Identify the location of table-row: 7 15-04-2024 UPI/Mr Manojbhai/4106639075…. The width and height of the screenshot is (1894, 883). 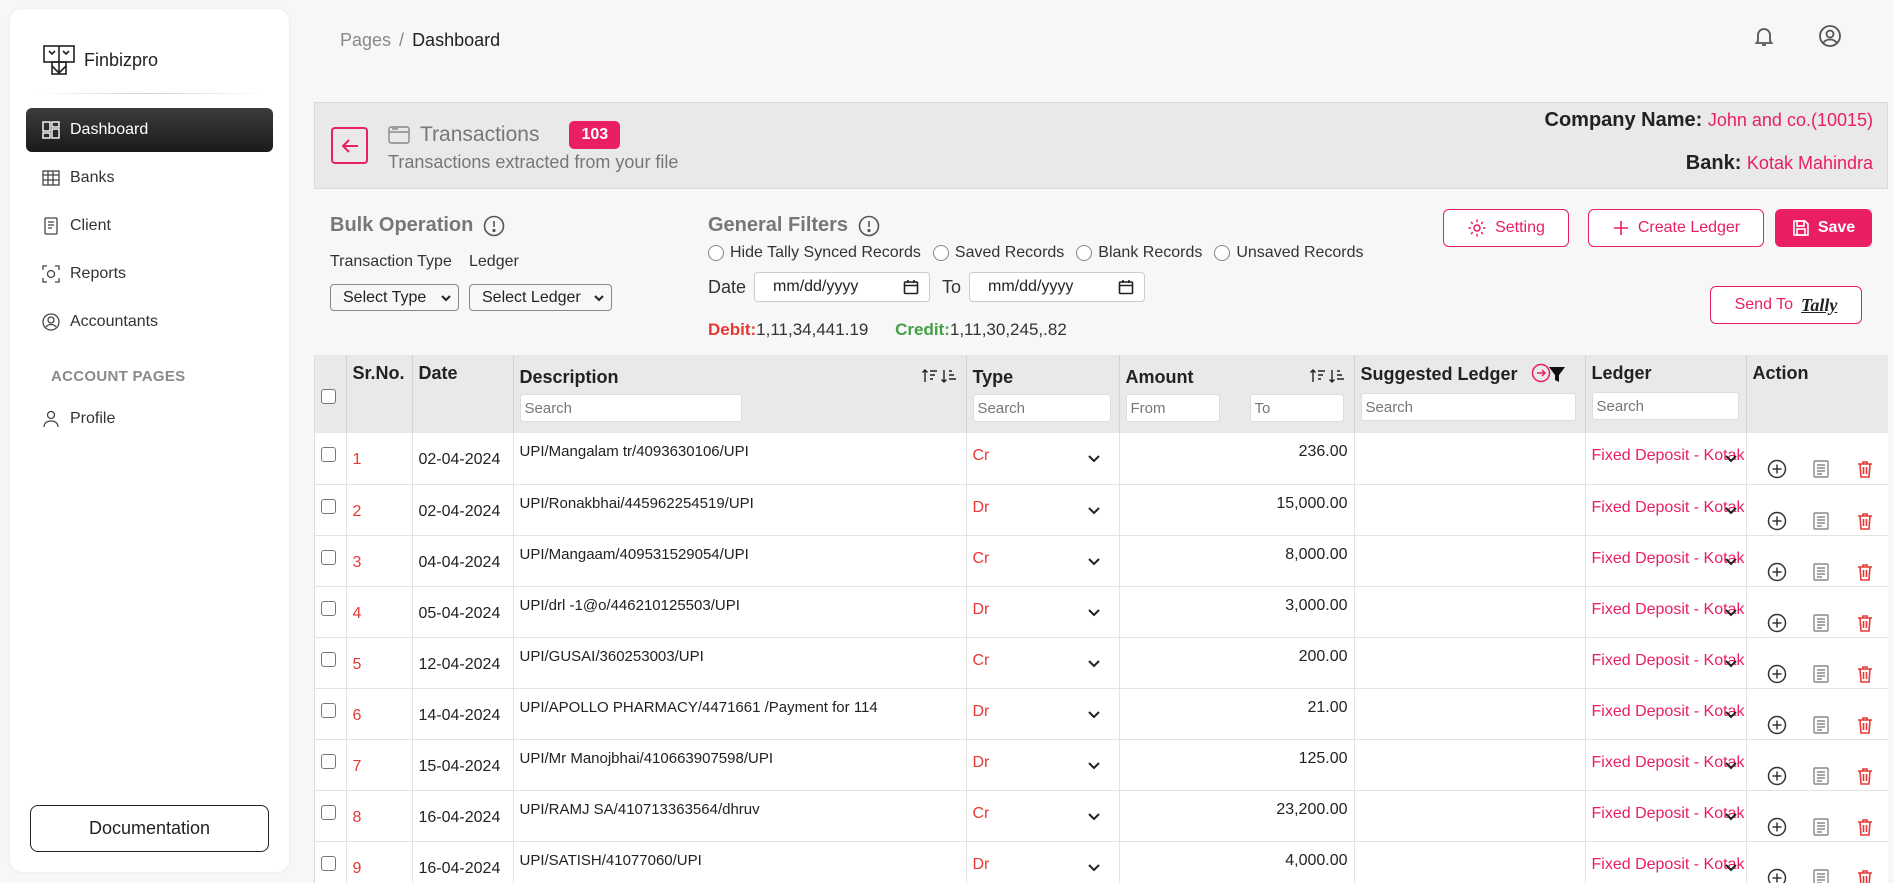
(1101, 765).